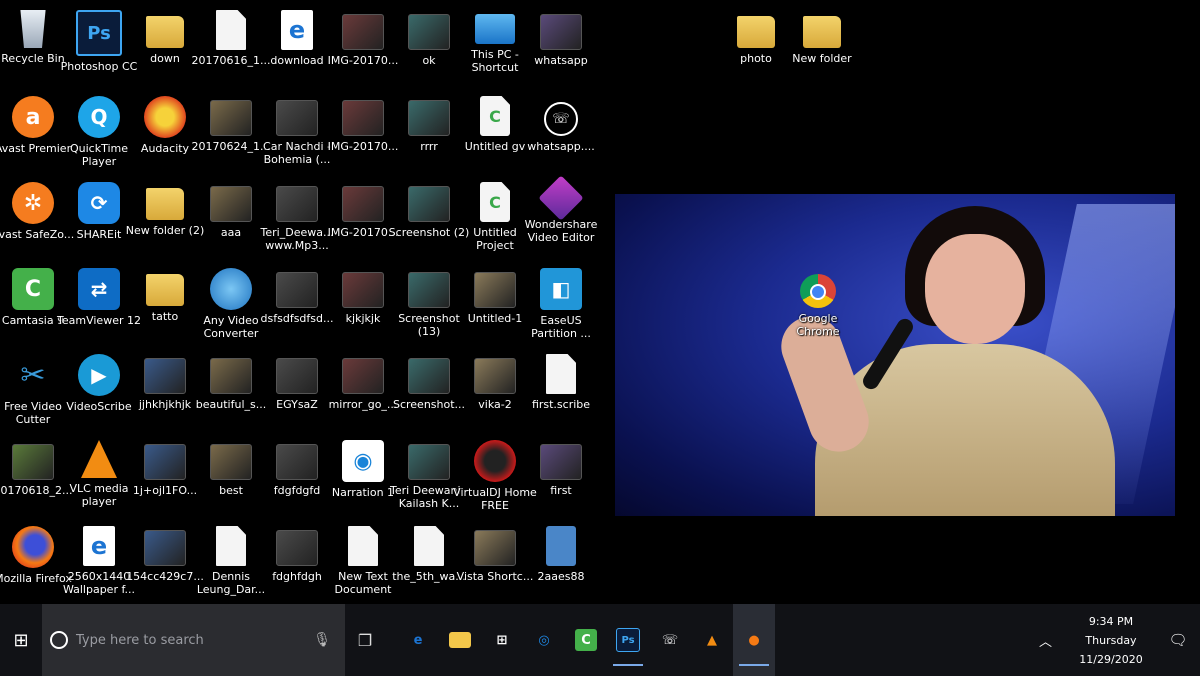 This screenshot has width=1200, height=676. I want to click on shareit-icon: ⟳, so click(99, 203).